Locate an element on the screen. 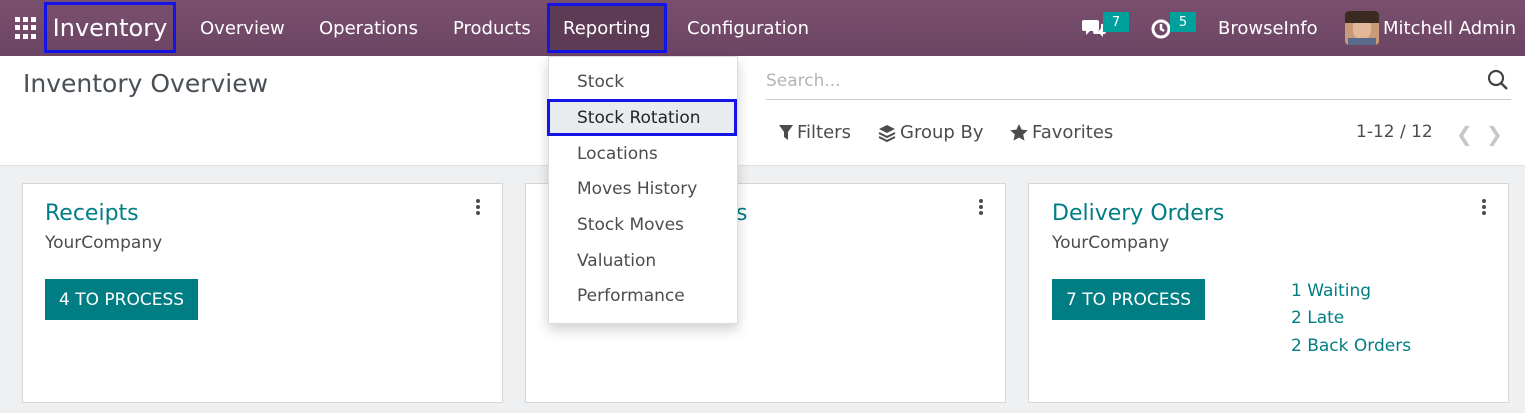 This screenshot has height=413, width=1525. group-by-button: Group By is located at coordinates (931, 132).